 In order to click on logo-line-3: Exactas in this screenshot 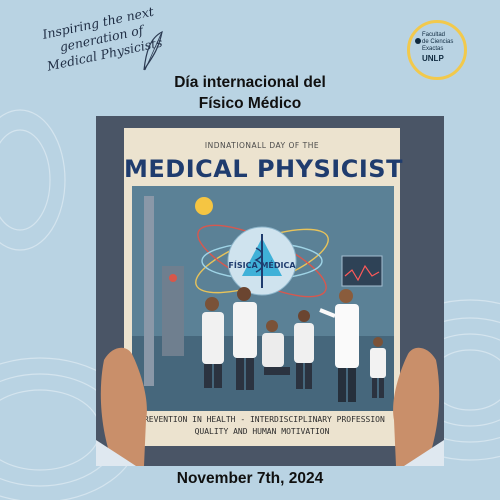, I will do `click(433, 49)`.